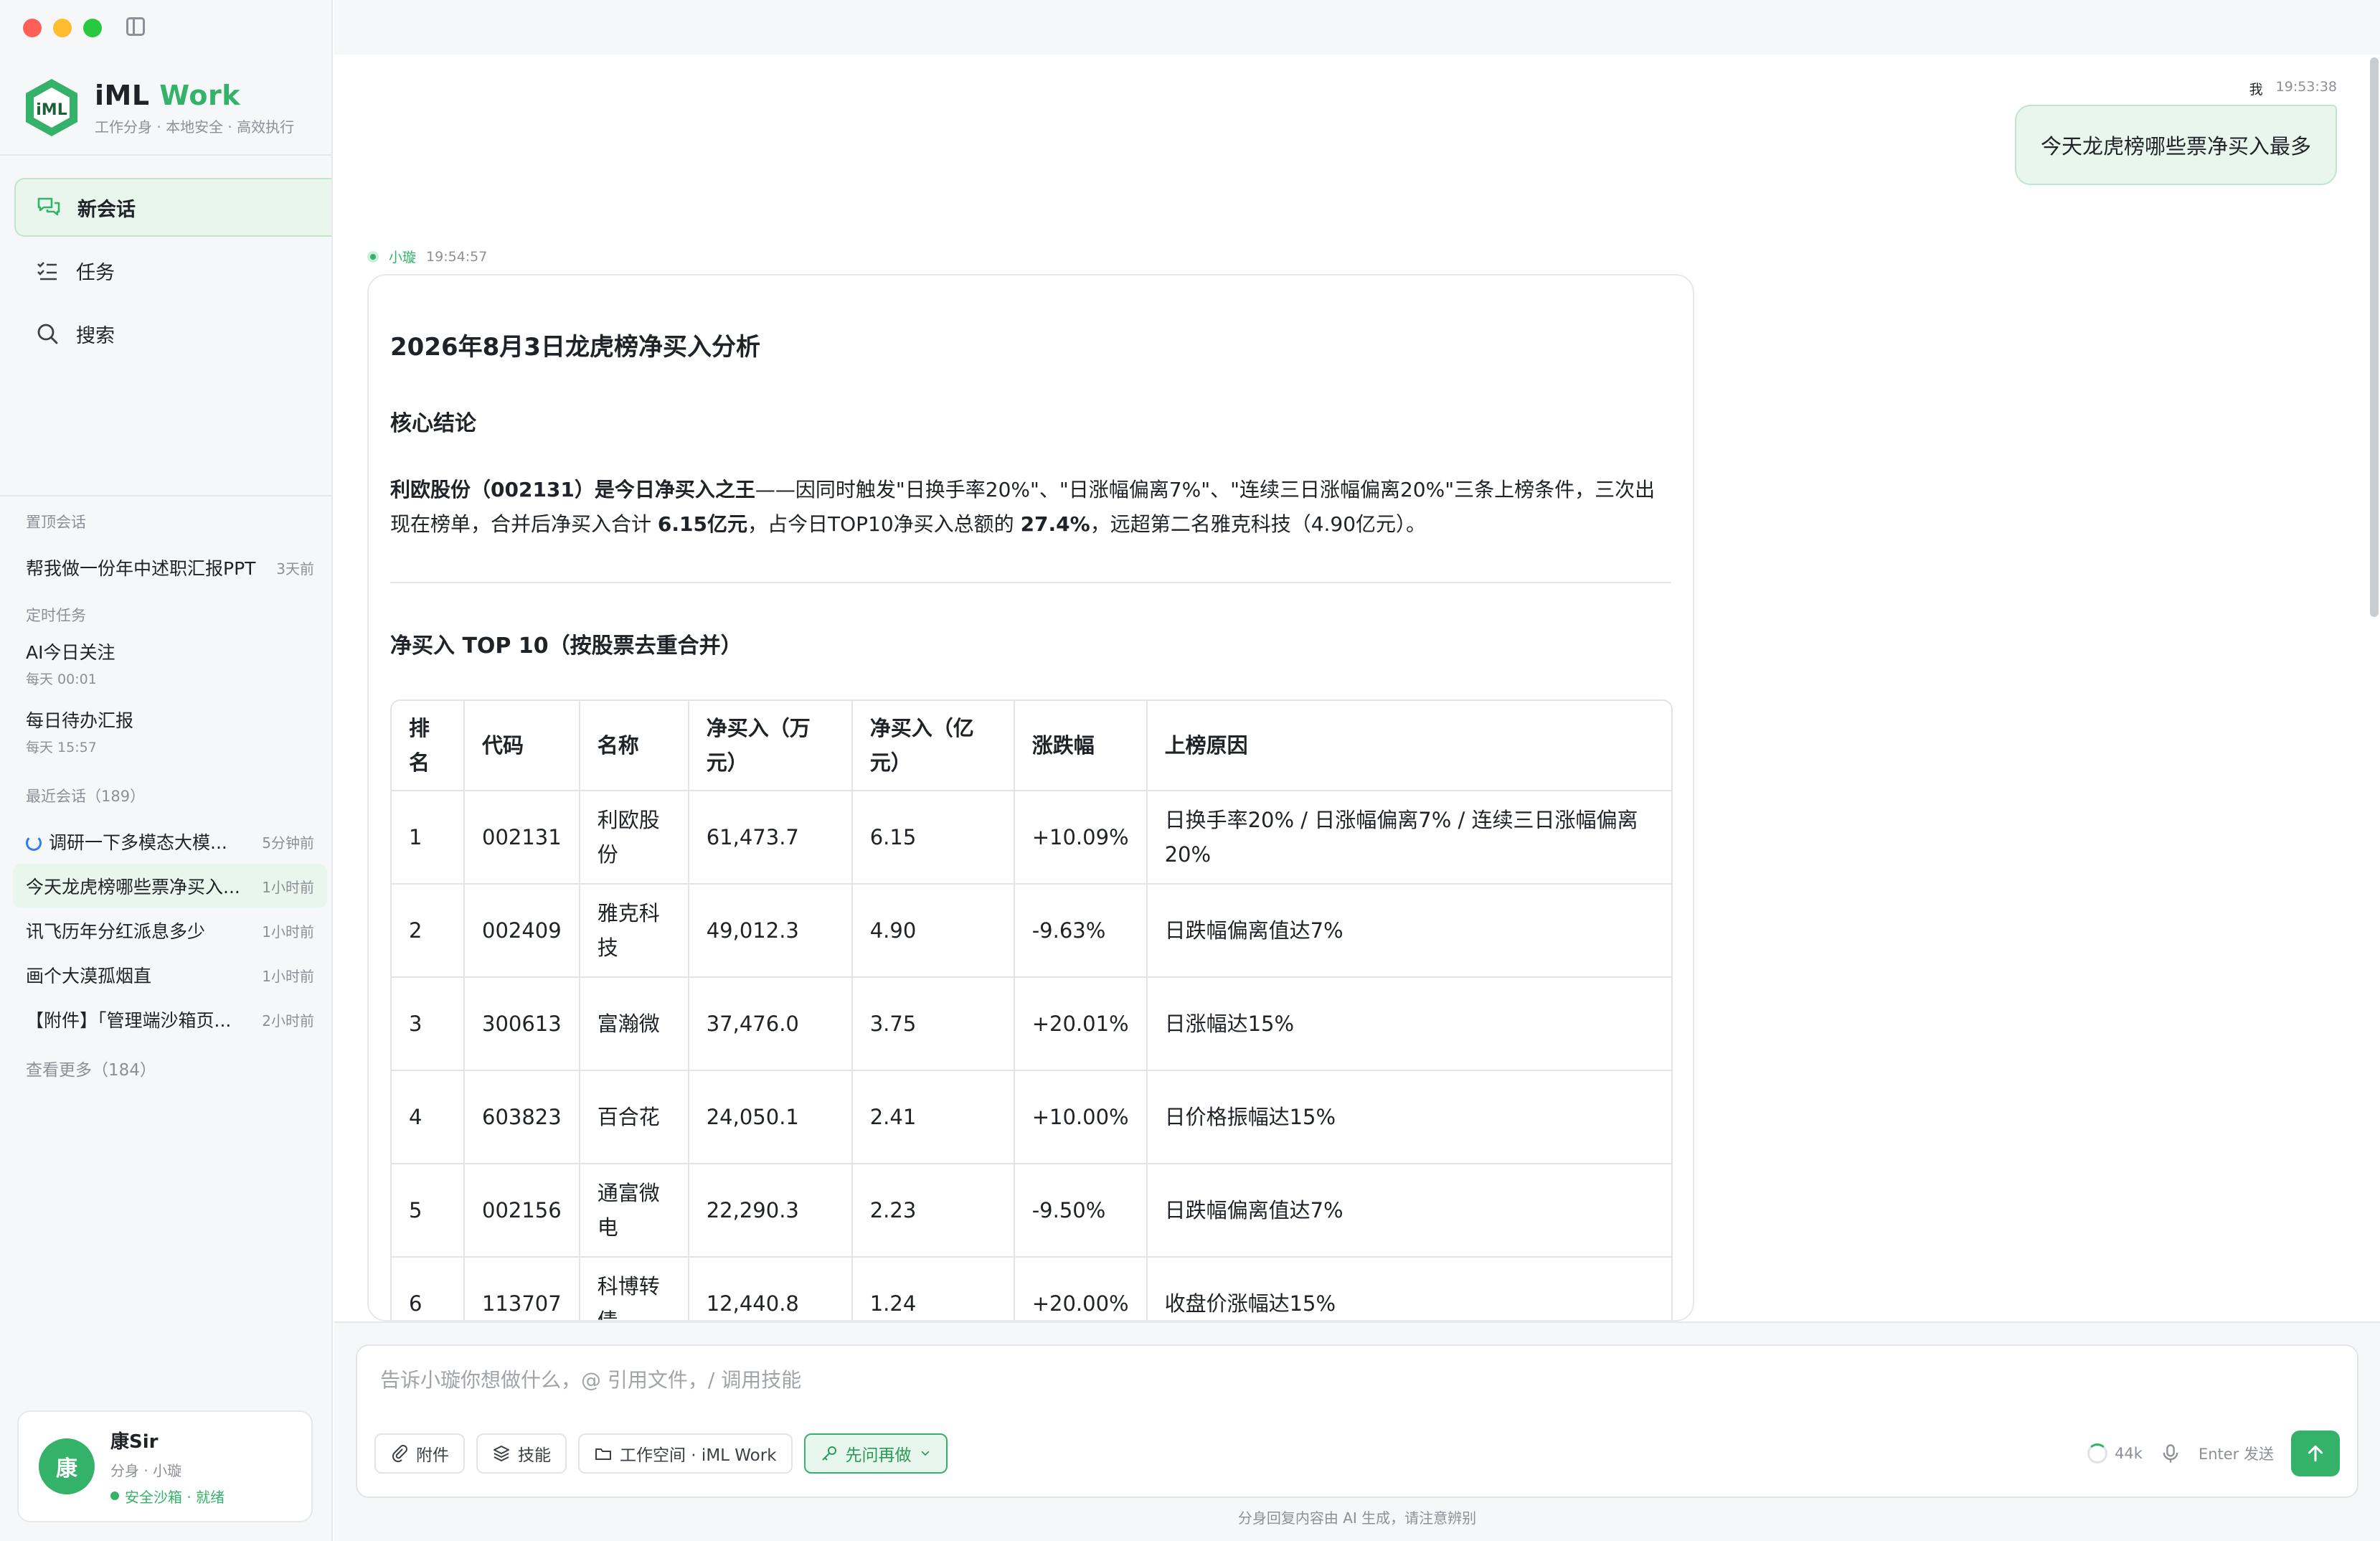  What do you see at coordinates (603, 1454) in the screenshot?
I see `folder-icon` at bounding box center [603, 1454].